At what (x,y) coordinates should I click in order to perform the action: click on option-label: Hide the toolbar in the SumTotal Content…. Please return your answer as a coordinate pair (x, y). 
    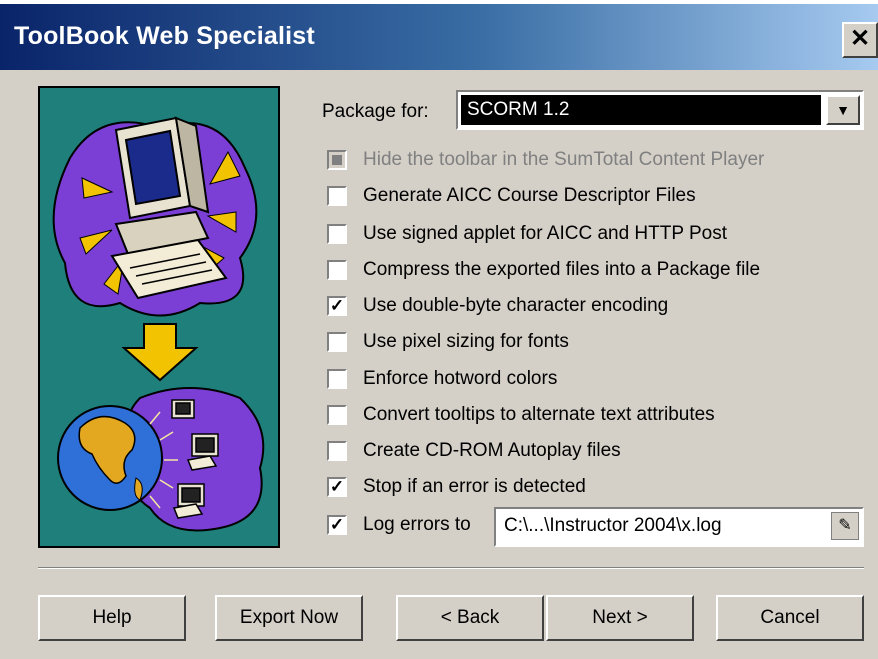
    Looking at the image, I should click on (564, 159).